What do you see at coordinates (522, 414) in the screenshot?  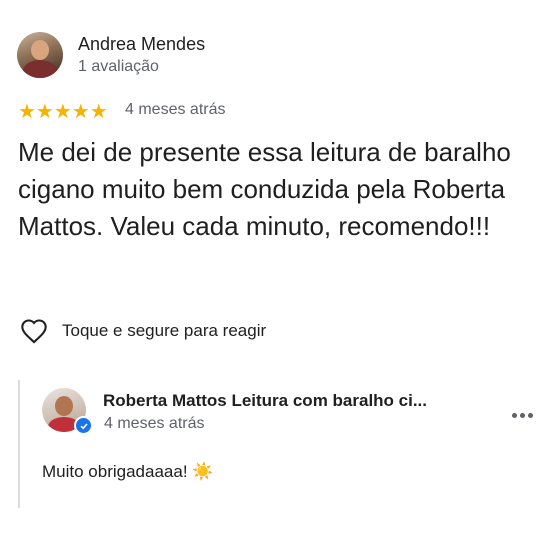 I see `more-options-icon` at bounding box center [522, 414].